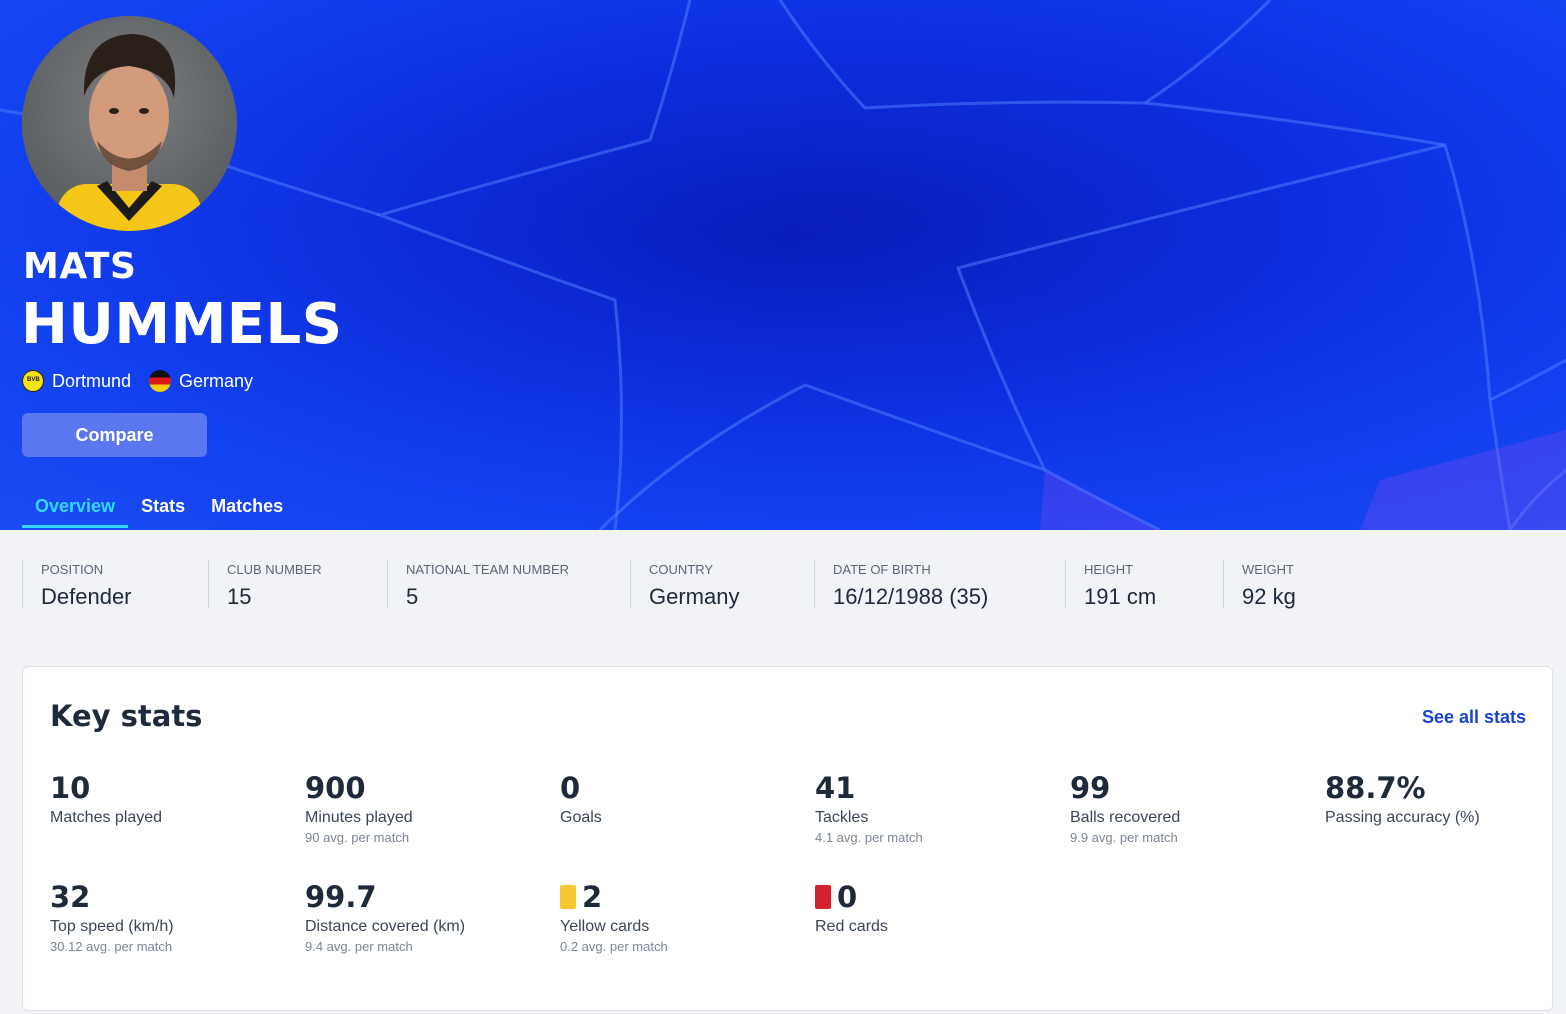 This screenshot has height=1014, width=1566. Describe the element at coordinates (425, 808) in the screenshot. I see `stat-minutes-played: 900 Minutes played 90 avg. per match` at that location.